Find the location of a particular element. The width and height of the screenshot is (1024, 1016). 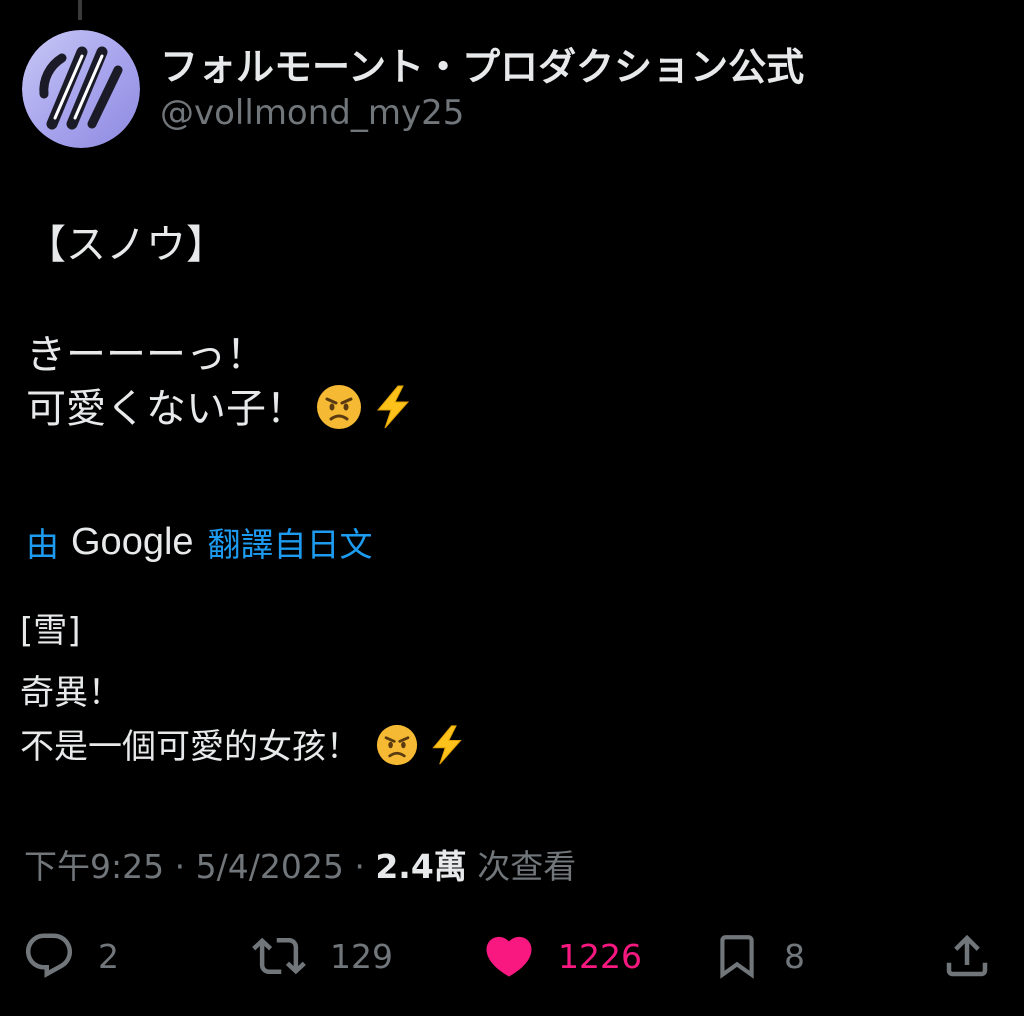

translated-line-1: [雪] is located at coordinates (50, 631).